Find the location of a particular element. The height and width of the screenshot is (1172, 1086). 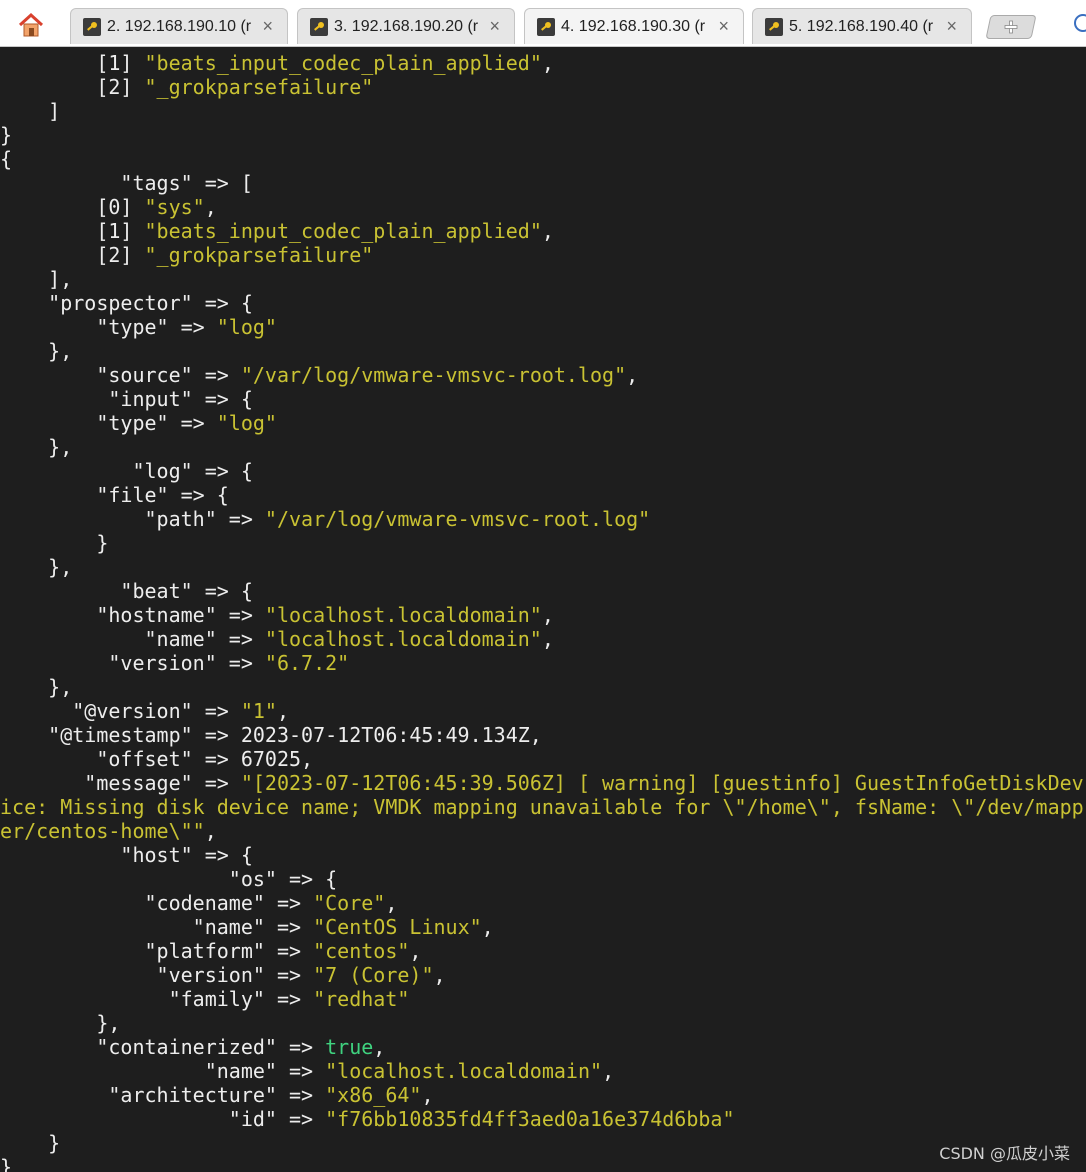

terminal-line: ], is located at coordinates (36, 279).